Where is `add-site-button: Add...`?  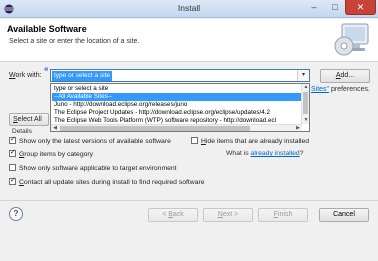
add-site-button: Add... is located at coordinates (345, 76).